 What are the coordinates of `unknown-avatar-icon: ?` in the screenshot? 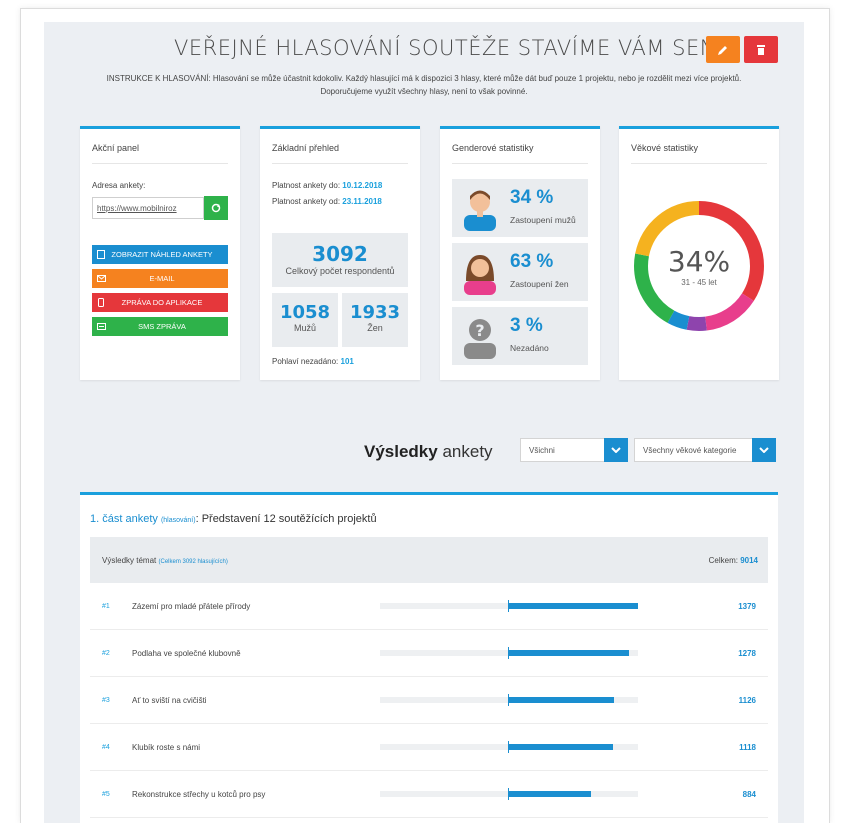 It's located at (480, 339).